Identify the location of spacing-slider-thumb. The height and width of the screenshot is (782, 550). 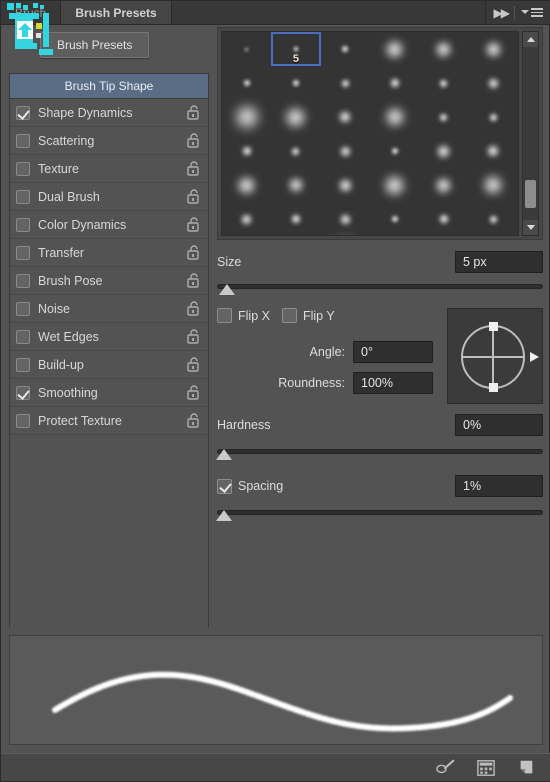
(224, 515).